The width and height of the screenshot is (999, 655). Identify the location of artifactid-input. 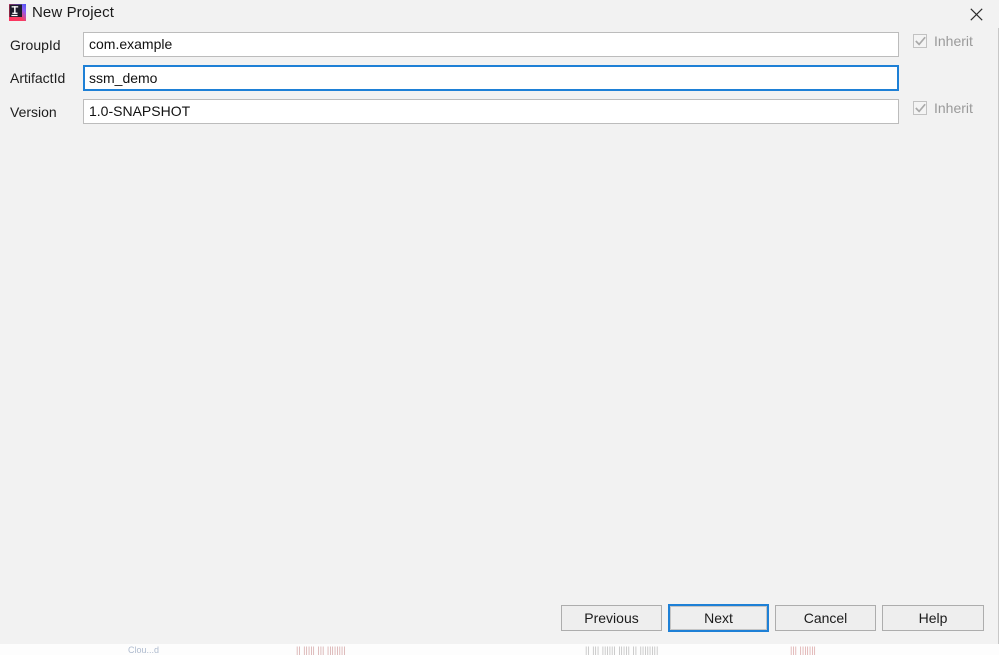
(491, 78).